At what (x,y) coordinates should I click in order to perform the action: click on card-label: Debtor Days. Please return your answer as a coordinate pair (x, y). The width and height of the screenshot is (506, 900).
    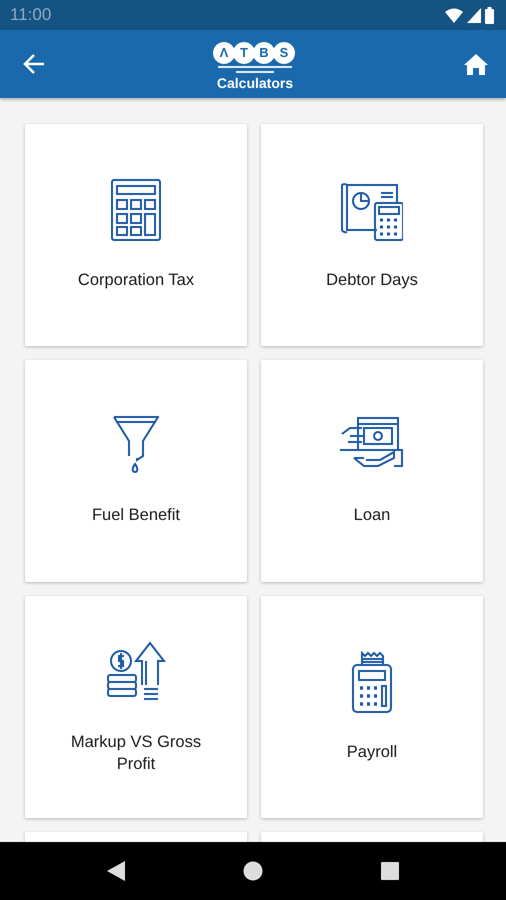
    Looking at the image, I should click on (372, 280).